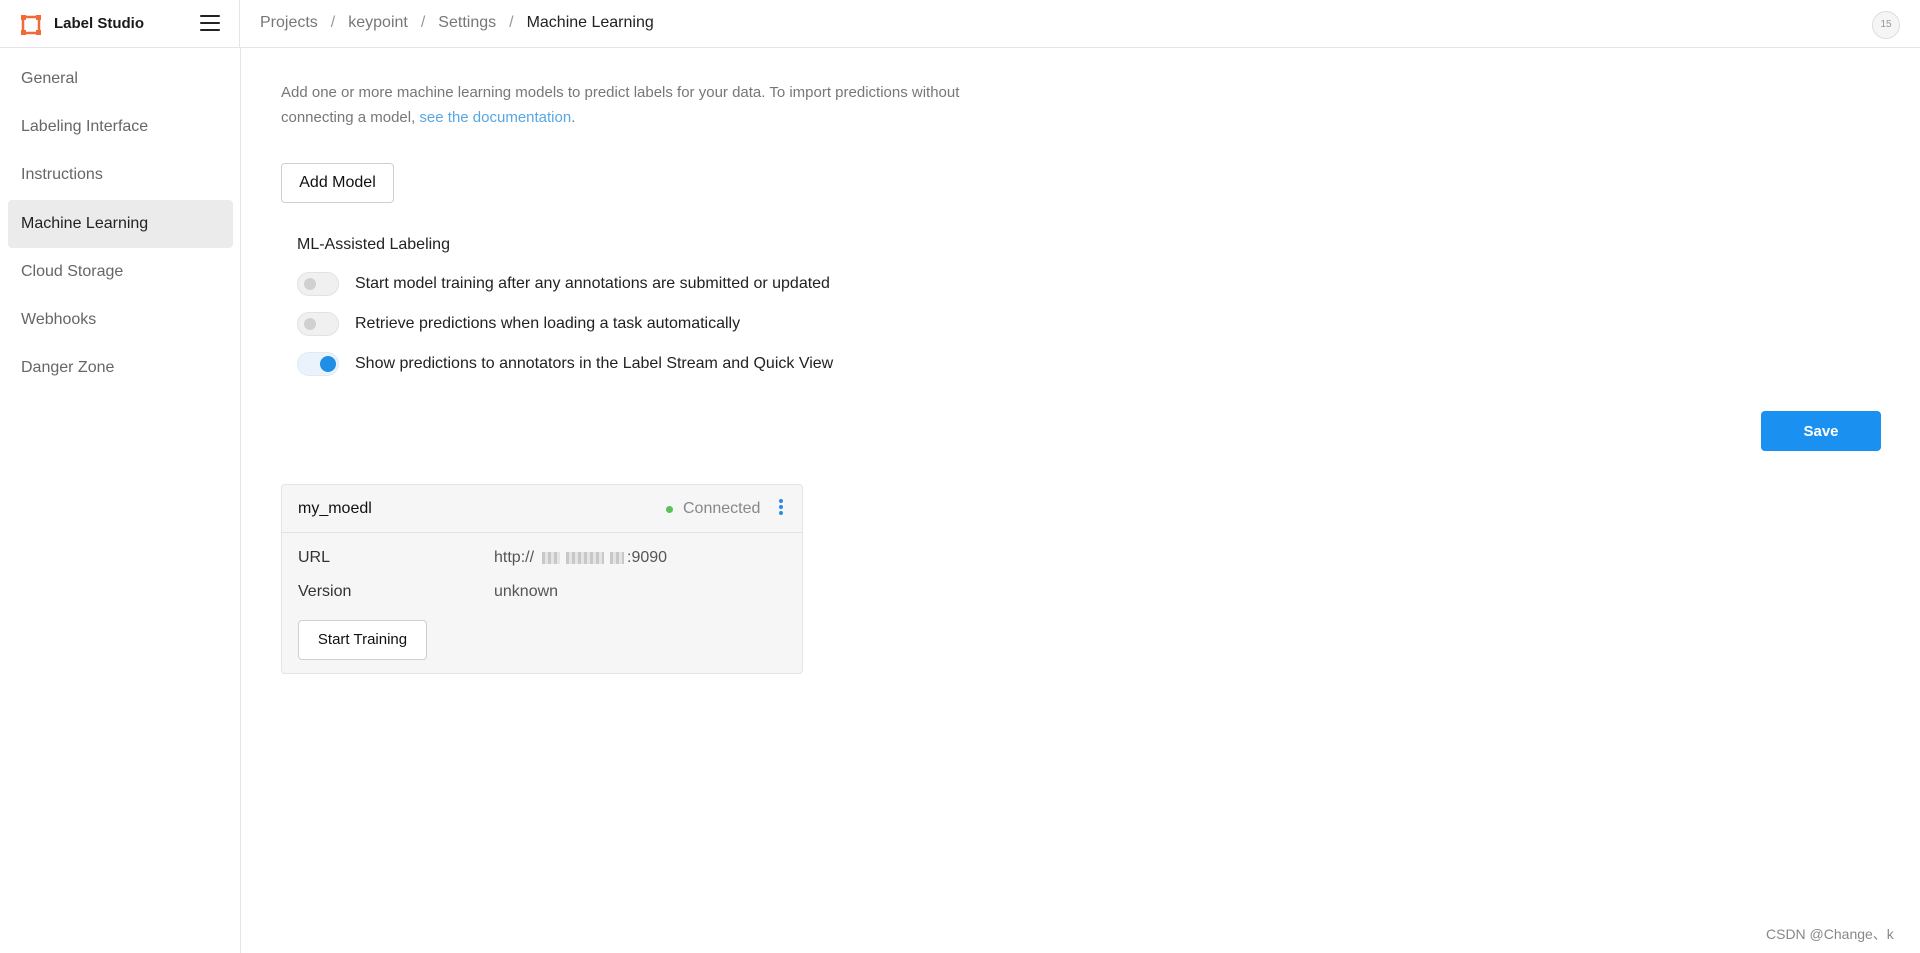 The height and width of the screenshot is (953, 1920). Describe the element at coordinates (647, 557) in the screenshot. I see `url-suffix: :9090` at that location.